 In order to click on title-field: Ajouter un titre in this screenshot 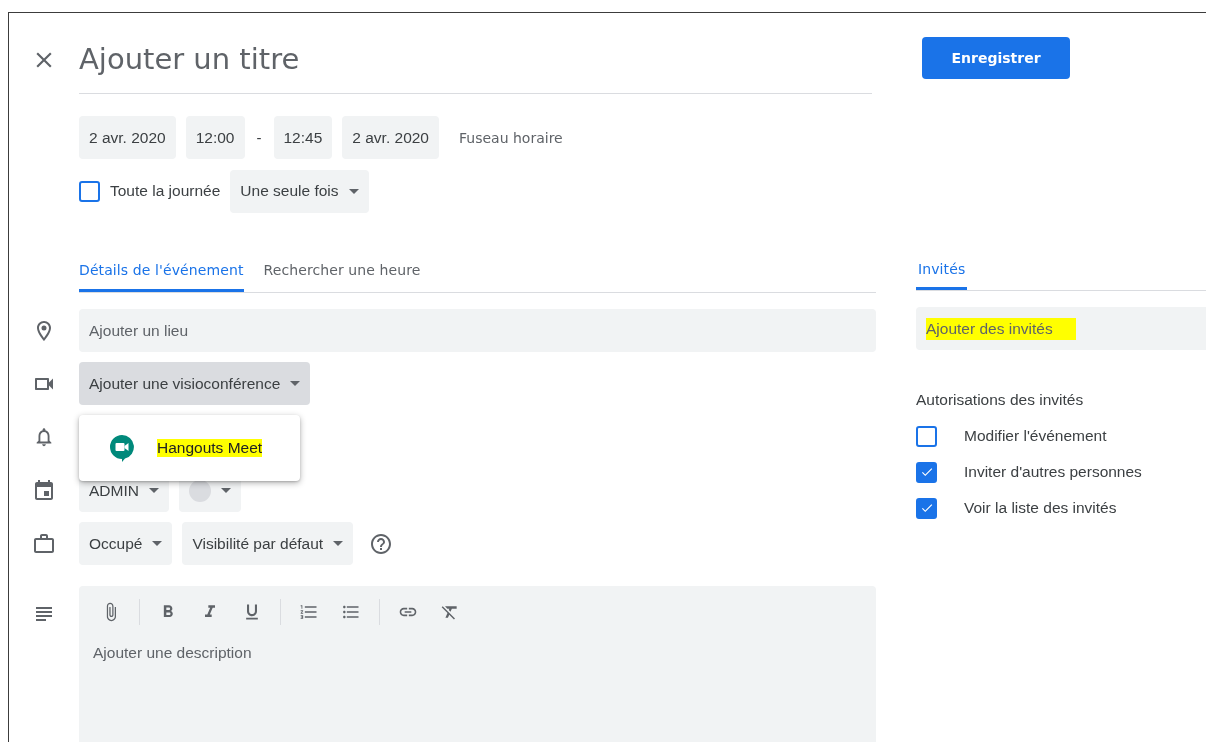, I will do `click(475, 59)`.